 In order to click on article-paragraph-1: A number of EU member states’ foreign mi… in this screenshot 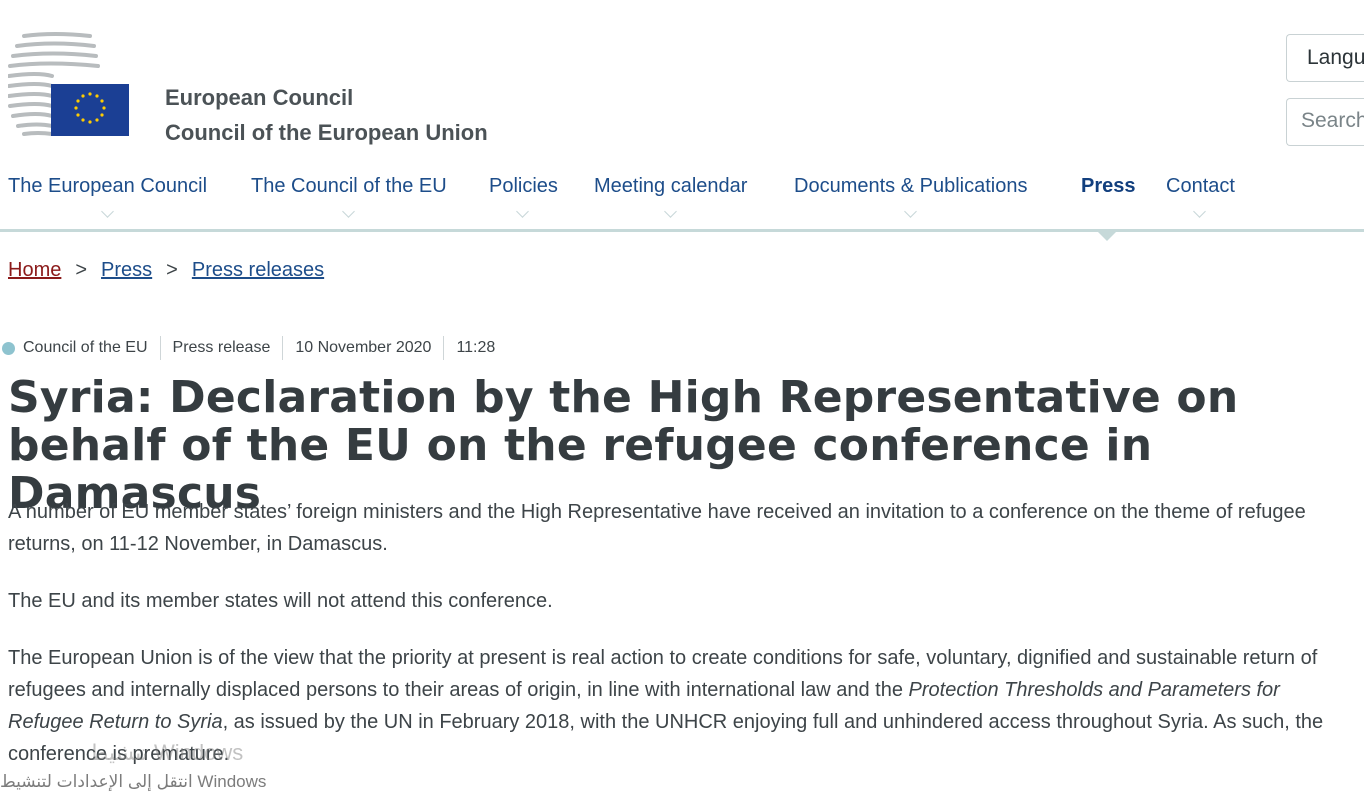, I will do `click(657, 528)`.